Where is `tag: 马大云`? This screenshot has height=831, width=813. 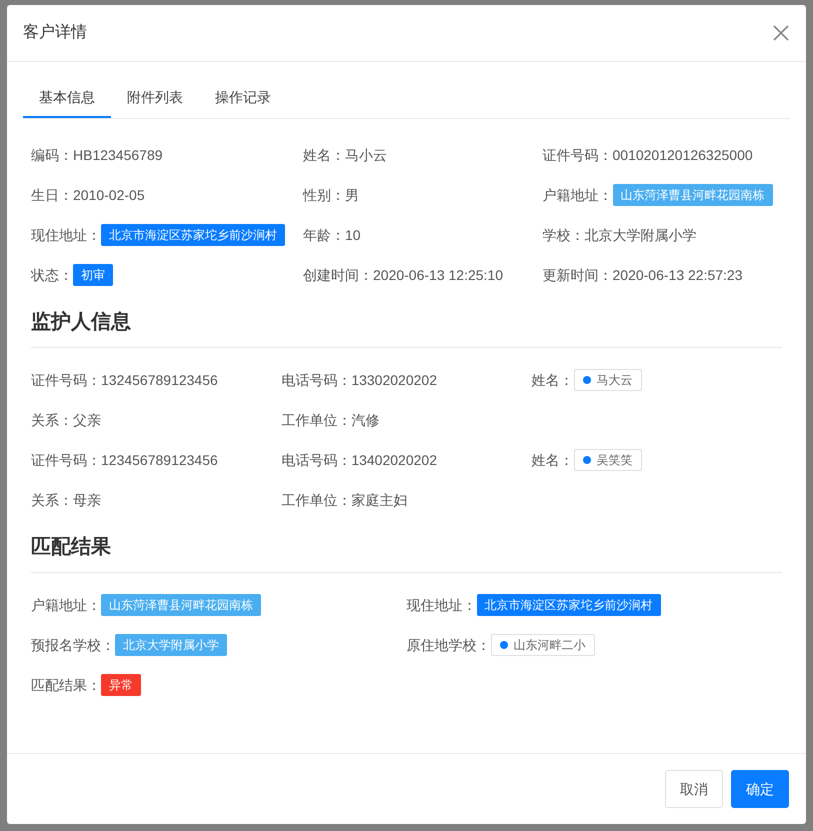 tag: 马大云 is located at coordinates (608, 380).